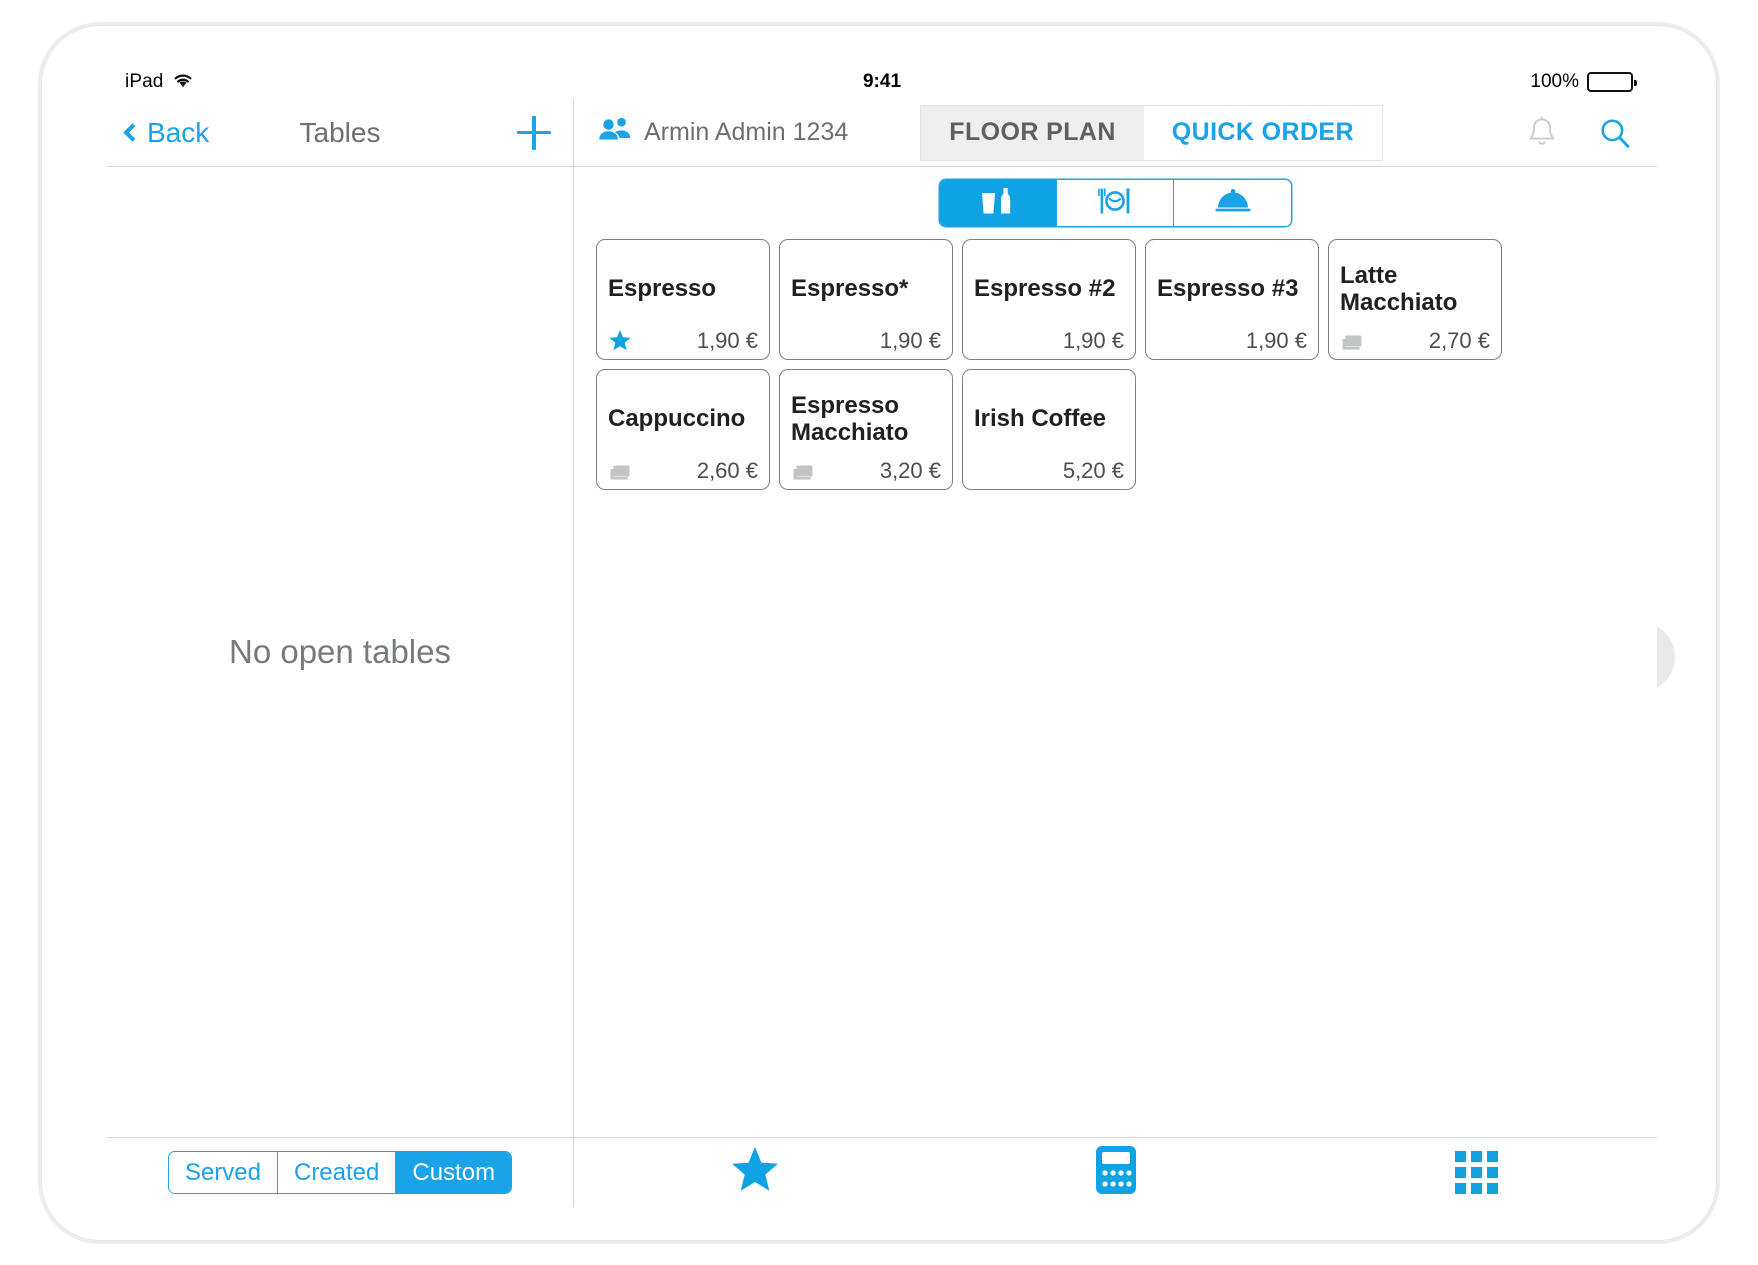  I want to click on product-tile: Espresso* 1,90 €, so click(866, 299).